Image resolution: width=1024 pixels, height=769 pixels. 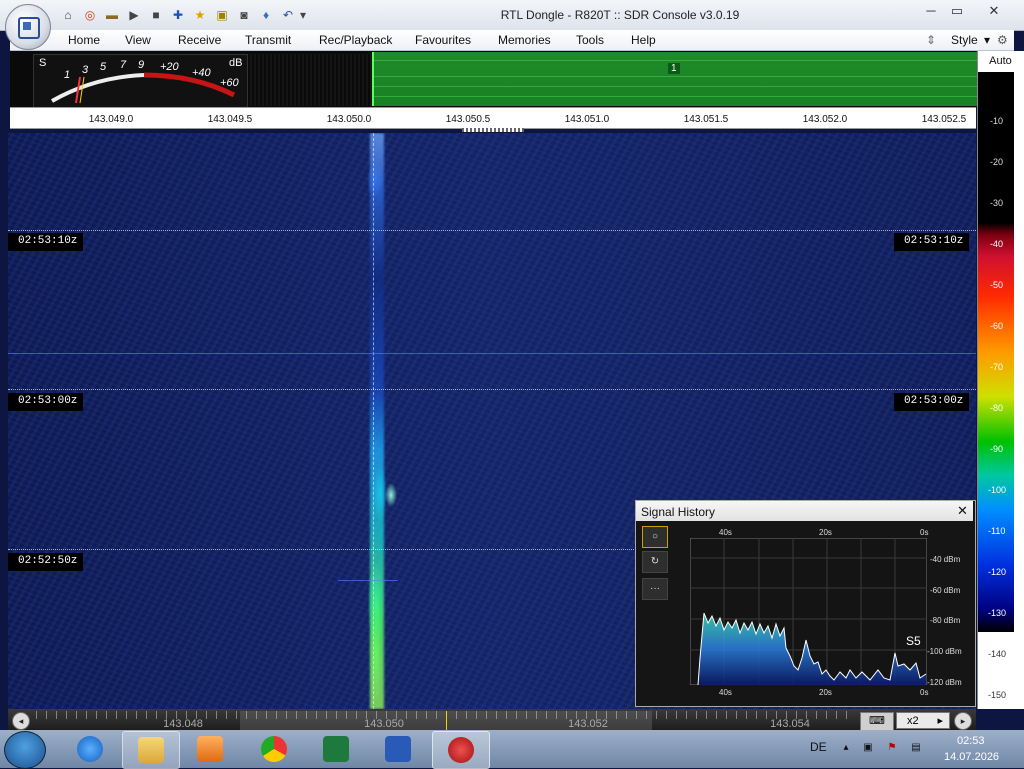 What do you see at coordinates (932, 402) in the screenshot?
I see `time-label-right: 02:53:00z` at bounding box center [932, 402].